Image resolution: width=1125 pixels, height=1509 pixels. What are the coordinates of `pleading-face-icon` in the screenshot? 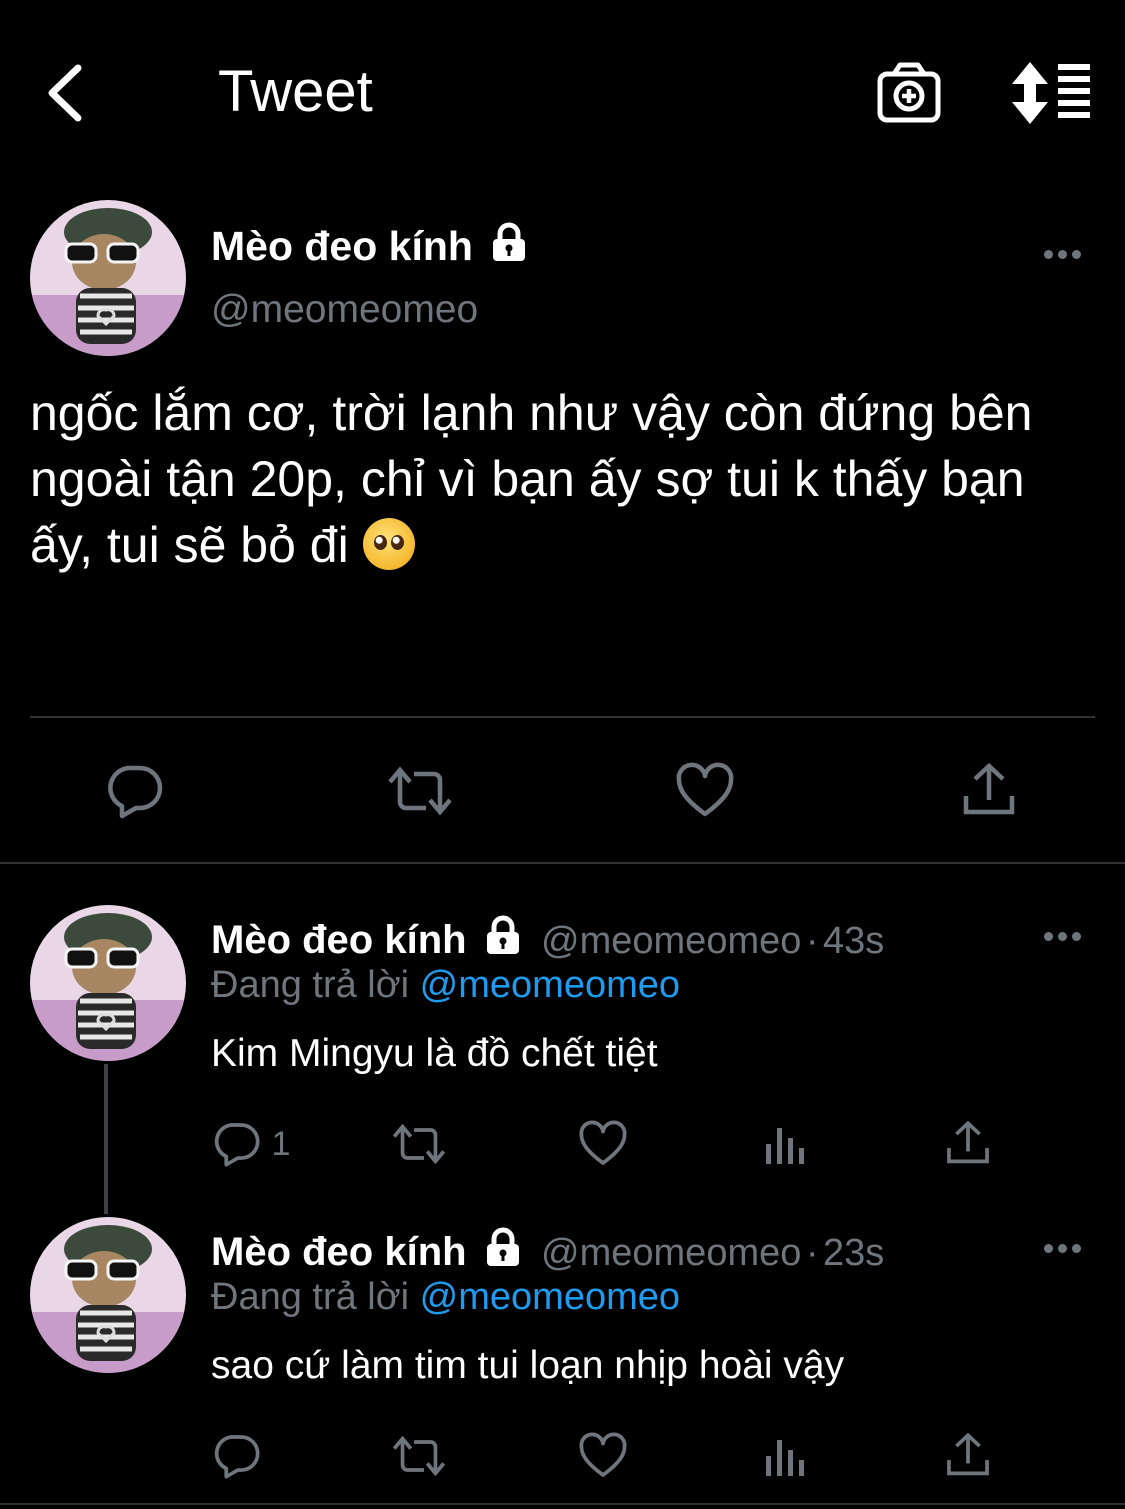 It's located at (388, 544).